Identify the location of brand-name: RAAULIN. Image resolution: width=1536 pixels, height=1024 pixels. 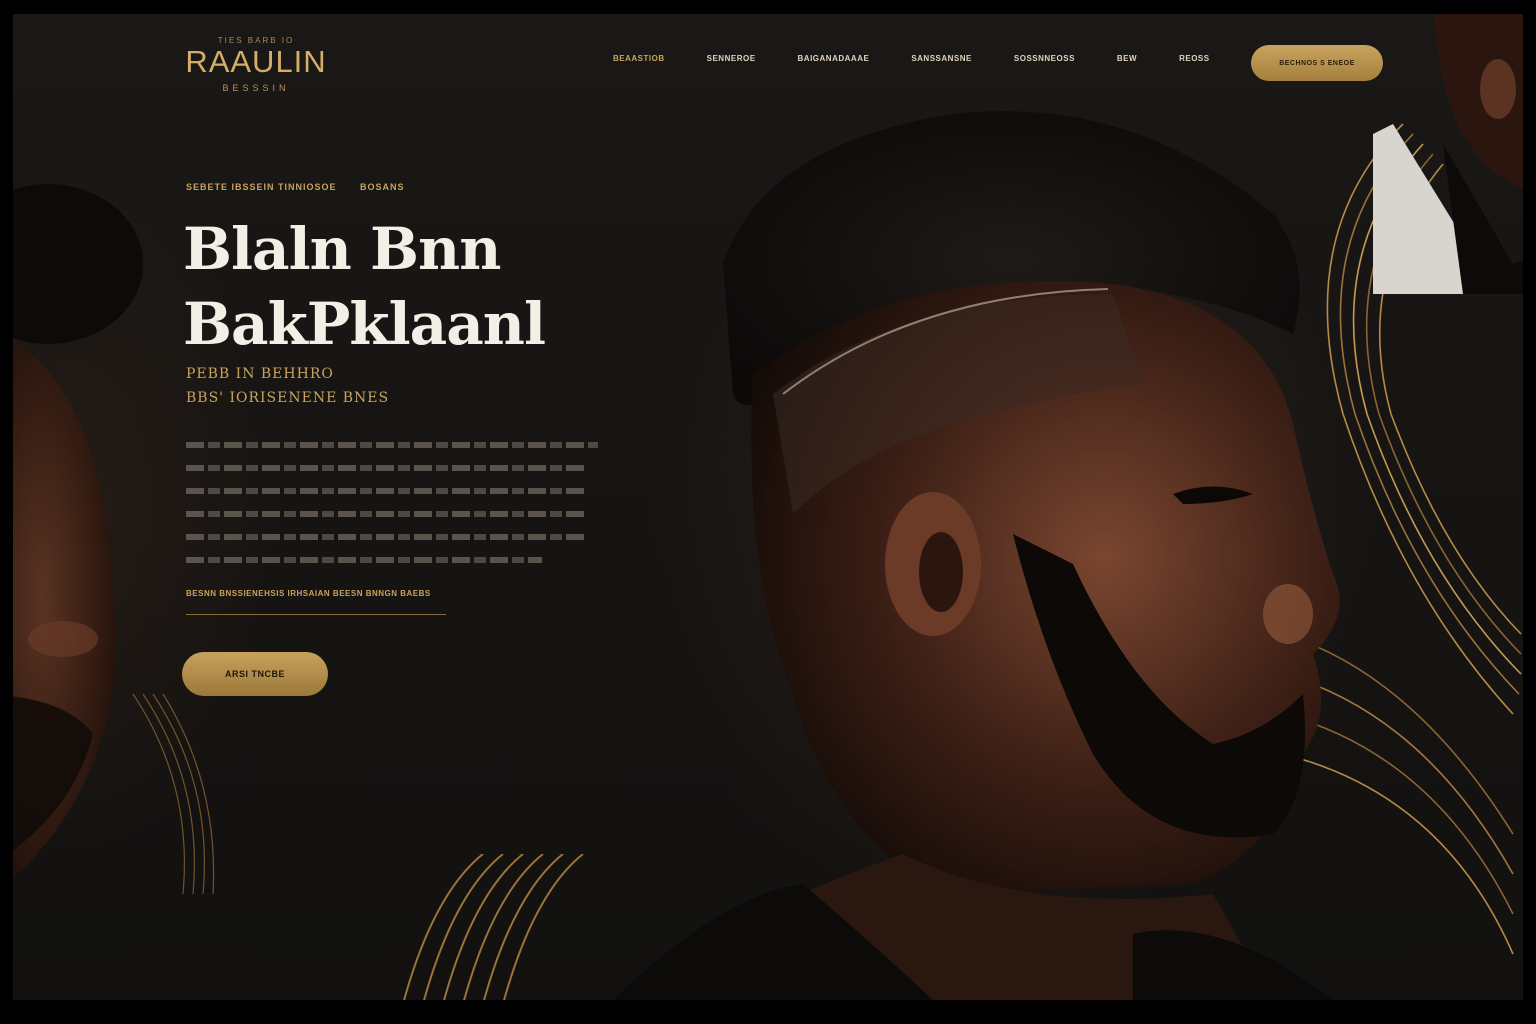
(256, 61).